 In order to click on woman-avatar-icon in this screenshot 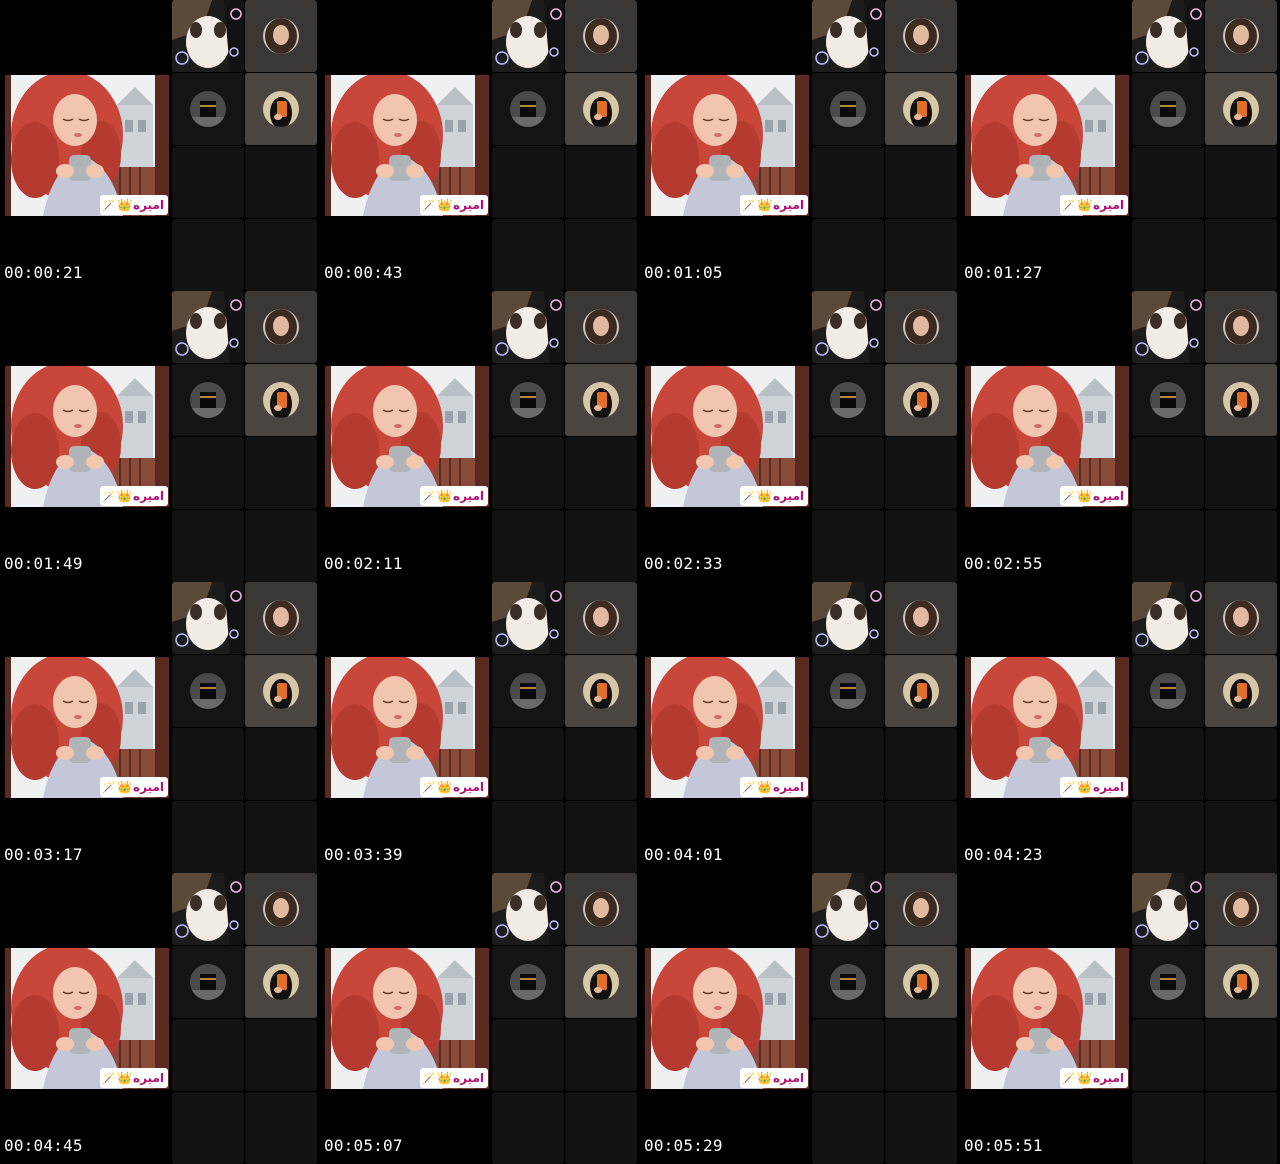, I will do `click(921, 36)`.